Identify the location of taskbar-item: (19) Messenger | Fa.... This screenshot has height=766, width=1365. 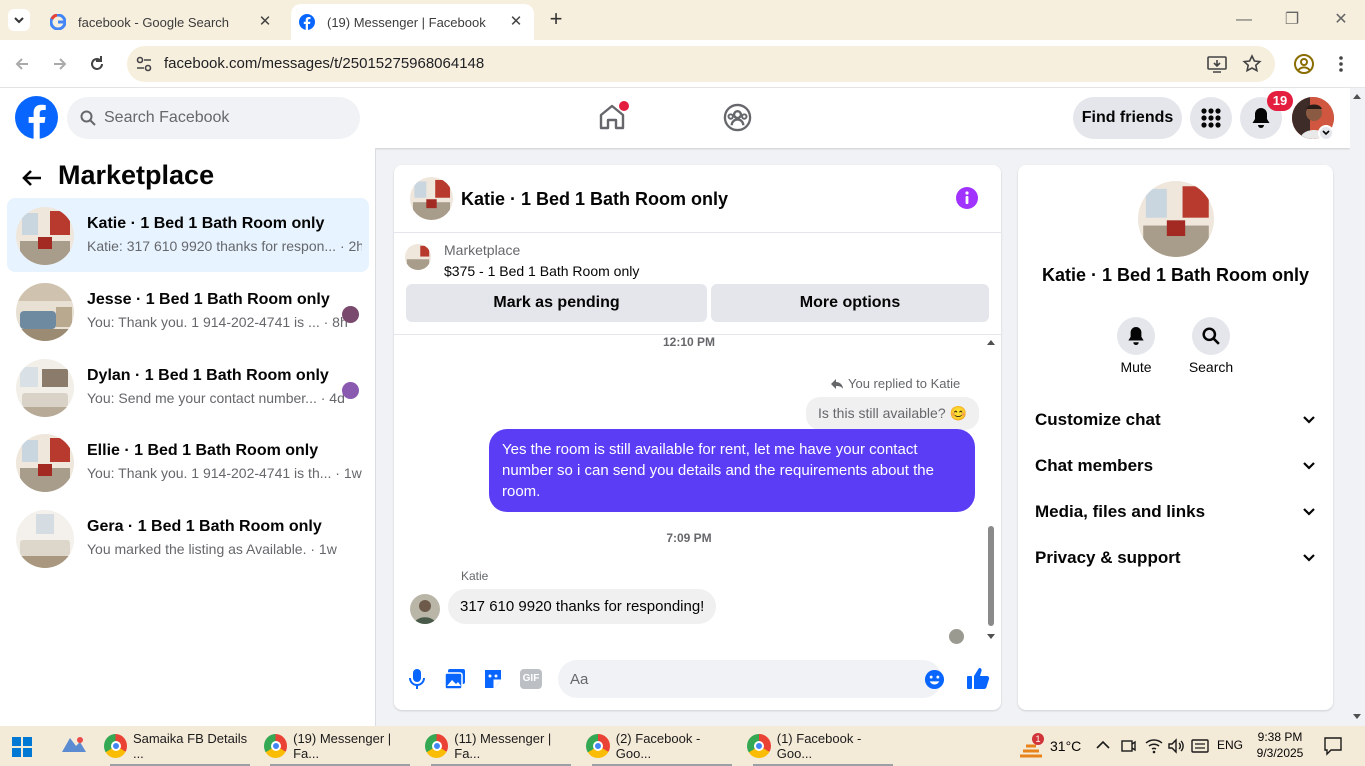
(340, 746).